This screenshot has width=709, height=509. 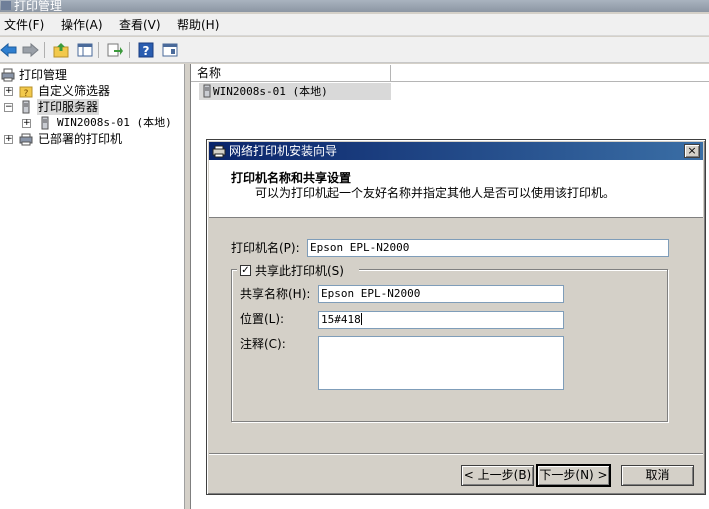 What do you see at coordinates (82, 25) in the screenshot?
I see `menu-action: 操作(A)` at bounding box center [82, 25].